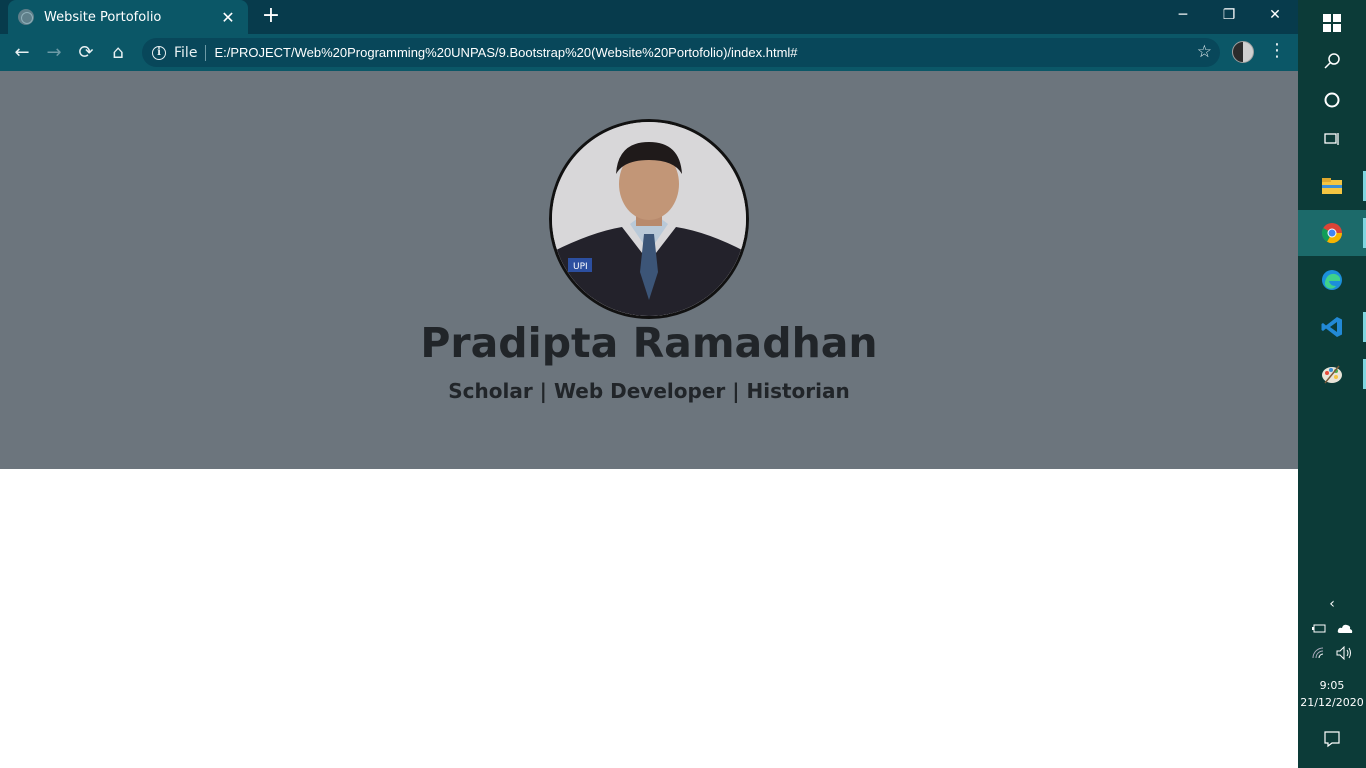 This screenshot has height=768, width=1366. I want to click on svg-text: UPI, so click(580, 267).